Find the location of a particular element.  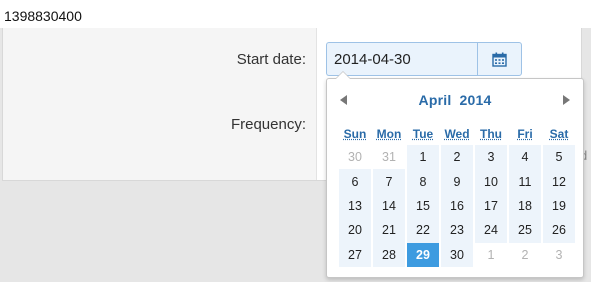

calendar-day: 31 is located at coordinates (389, 157).